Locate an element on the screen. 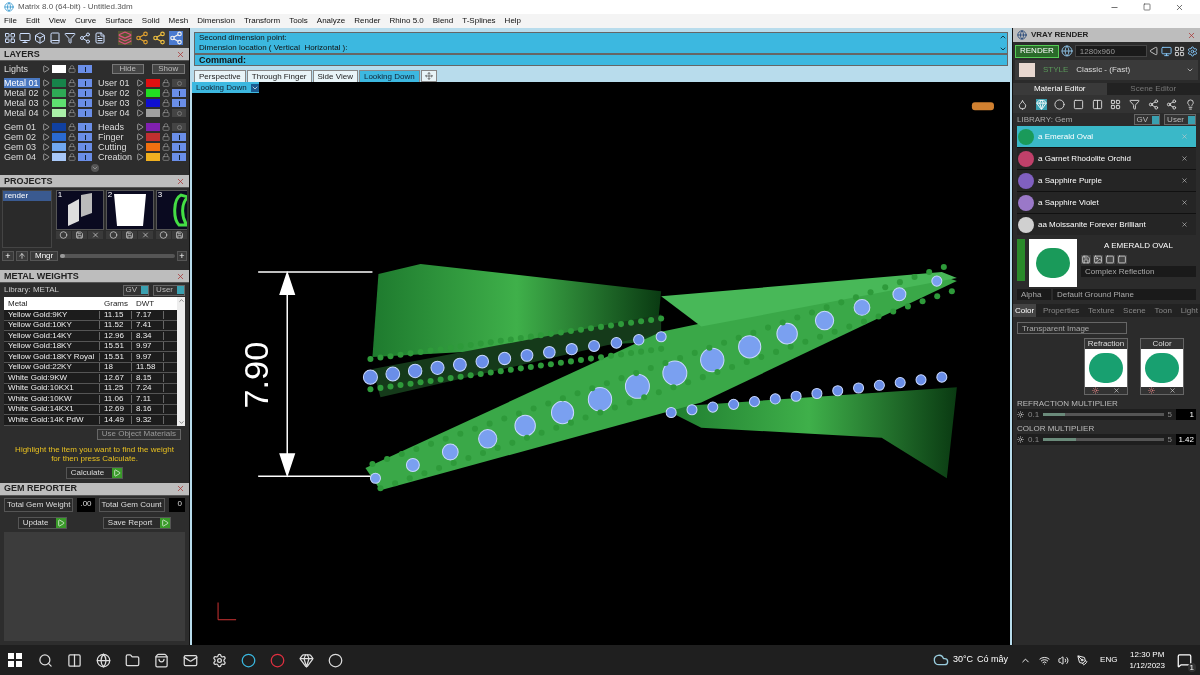 This screenshot has width=1200, height=675. image-type-dropdown: Transparent Image is located at coordinates (1072, 328).